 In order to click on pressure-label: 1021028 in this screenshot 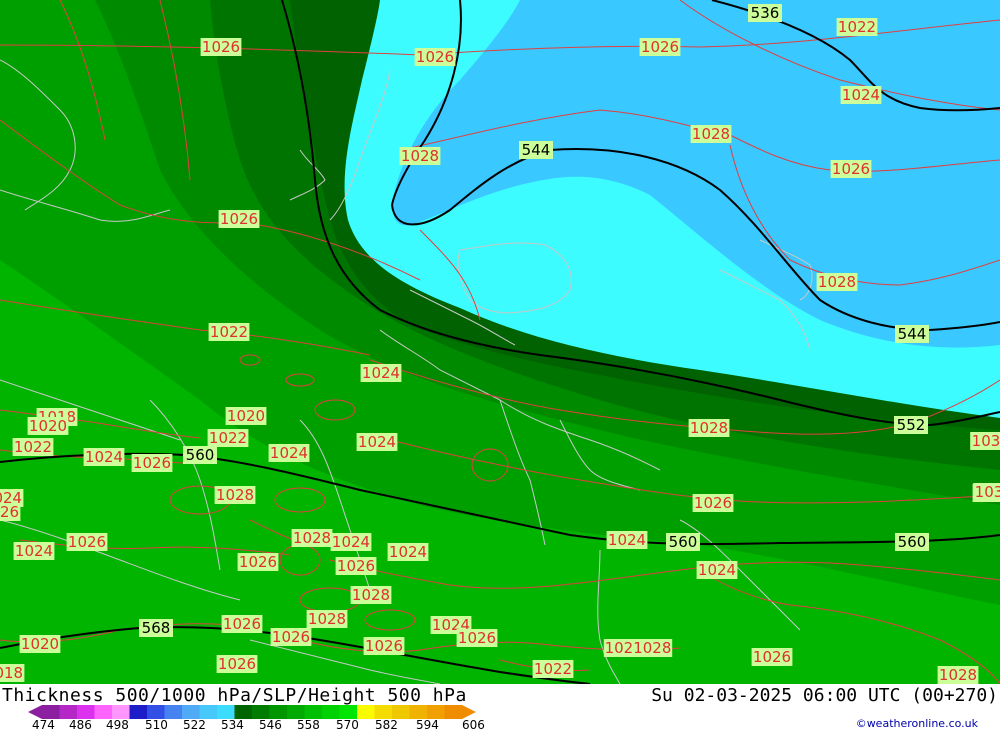, I will do `click(638, 648)`.